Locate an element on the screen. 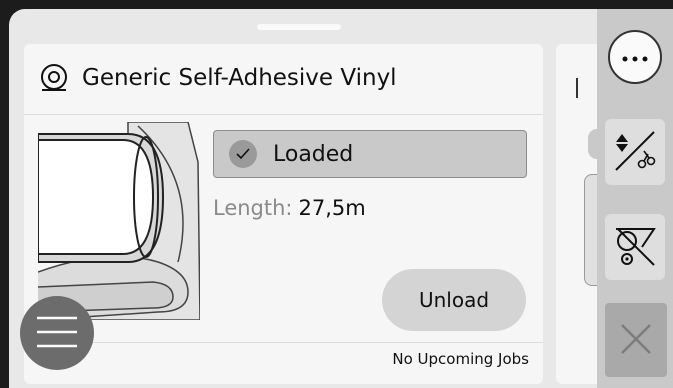 The height and width of the screenshot is (388, 673). more-options-icon is located at coordinates (635, 57).